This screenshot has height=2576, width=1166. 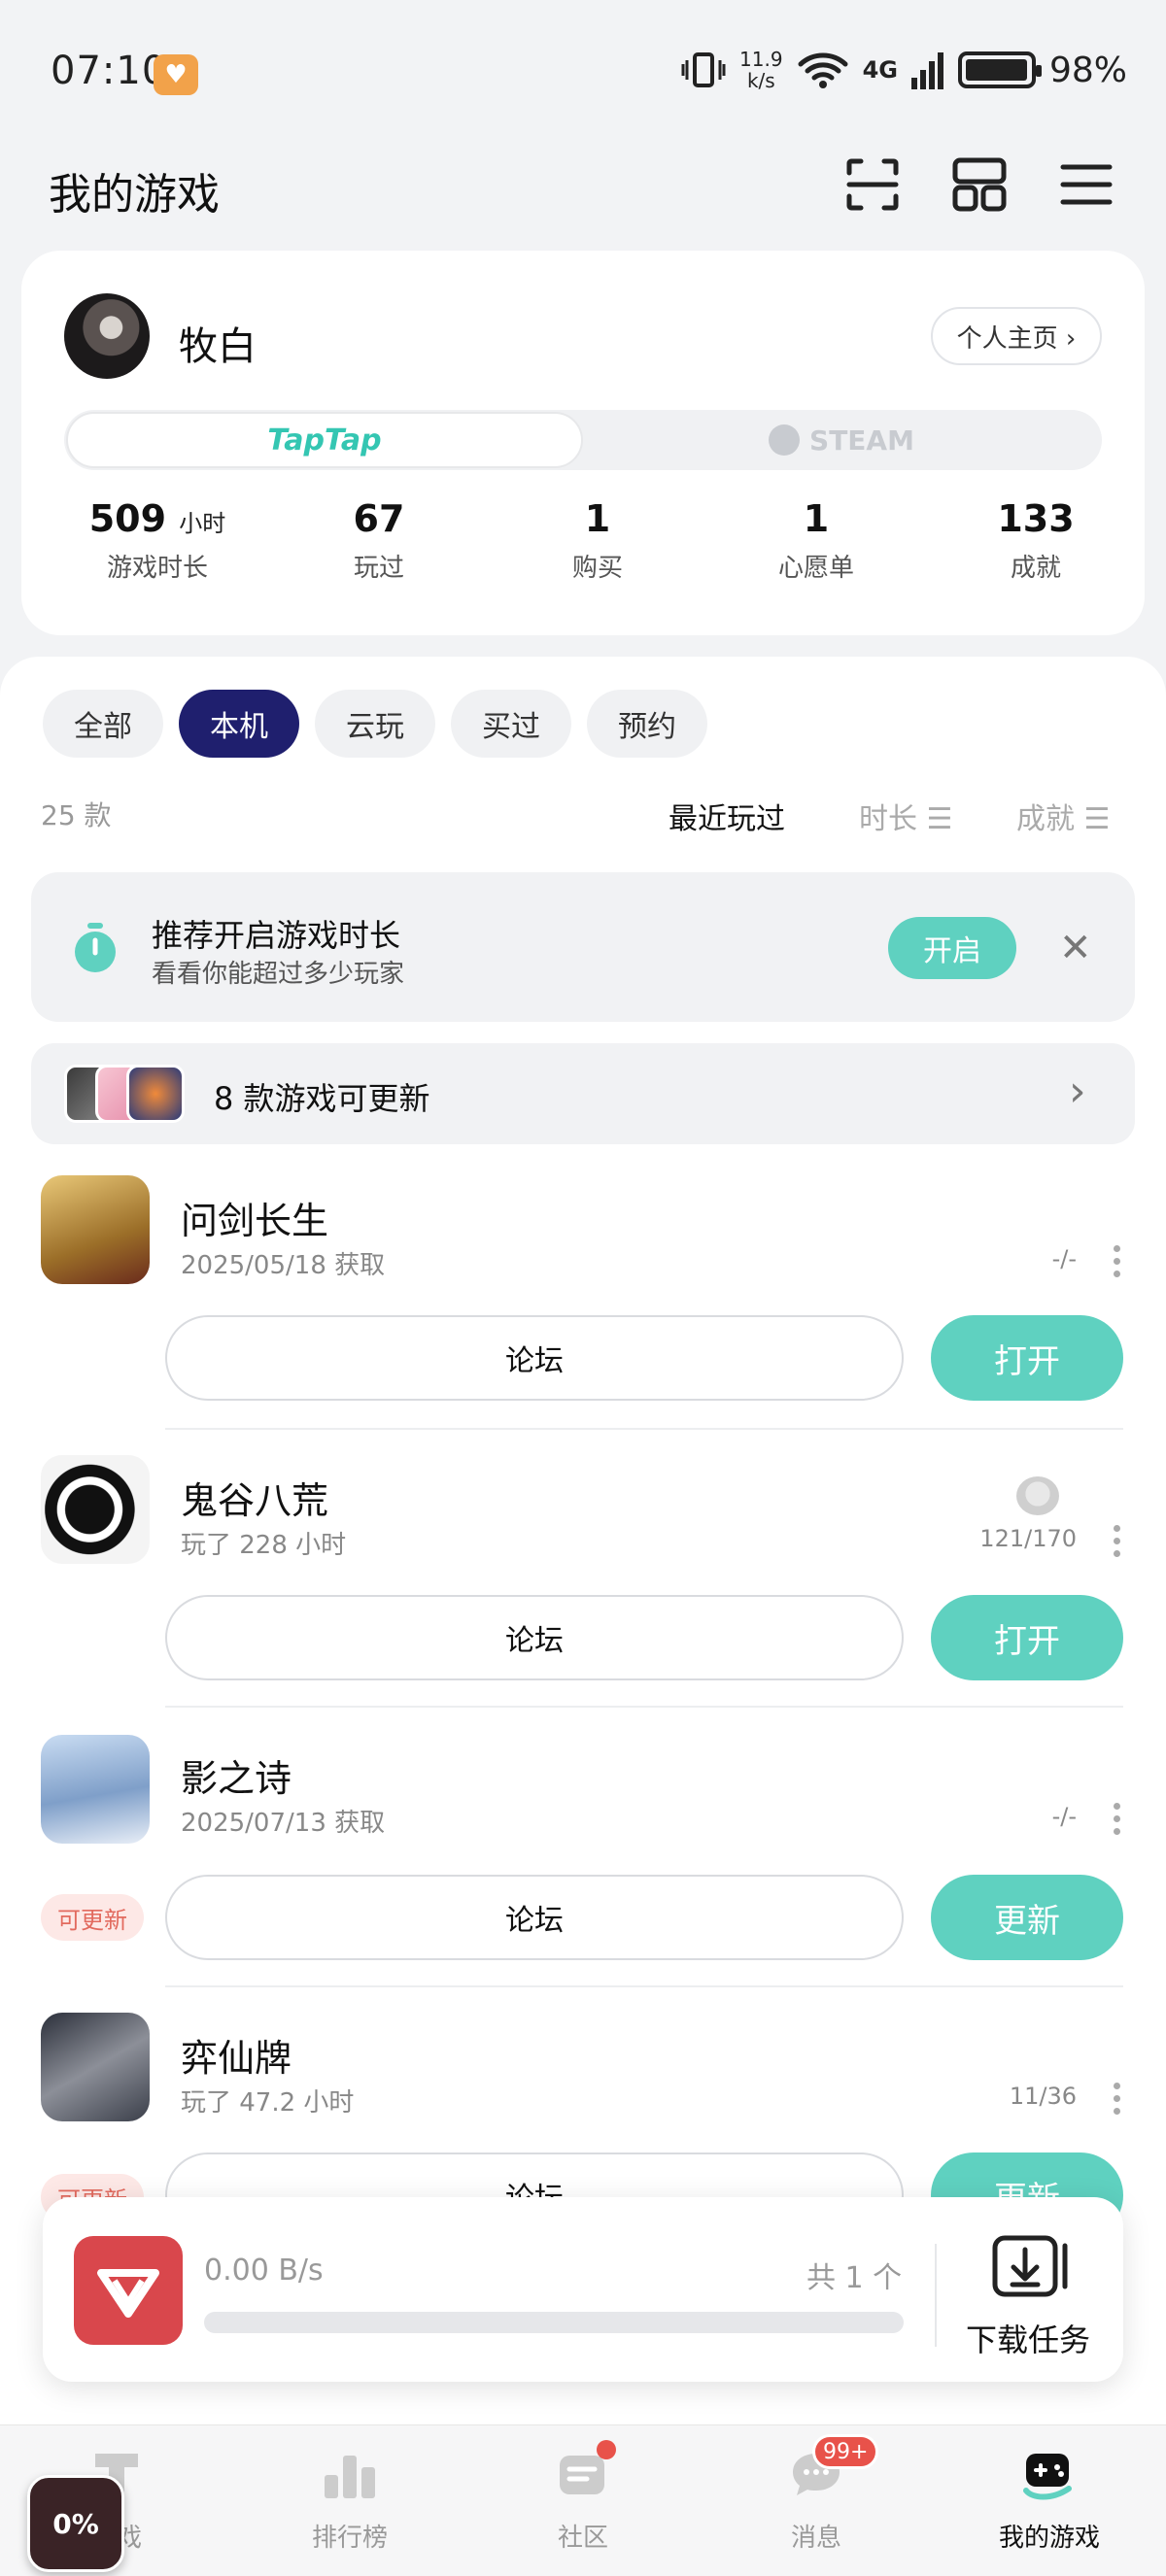 I want to click on download-count: 共 1 个, so click(x=854, y=2278).